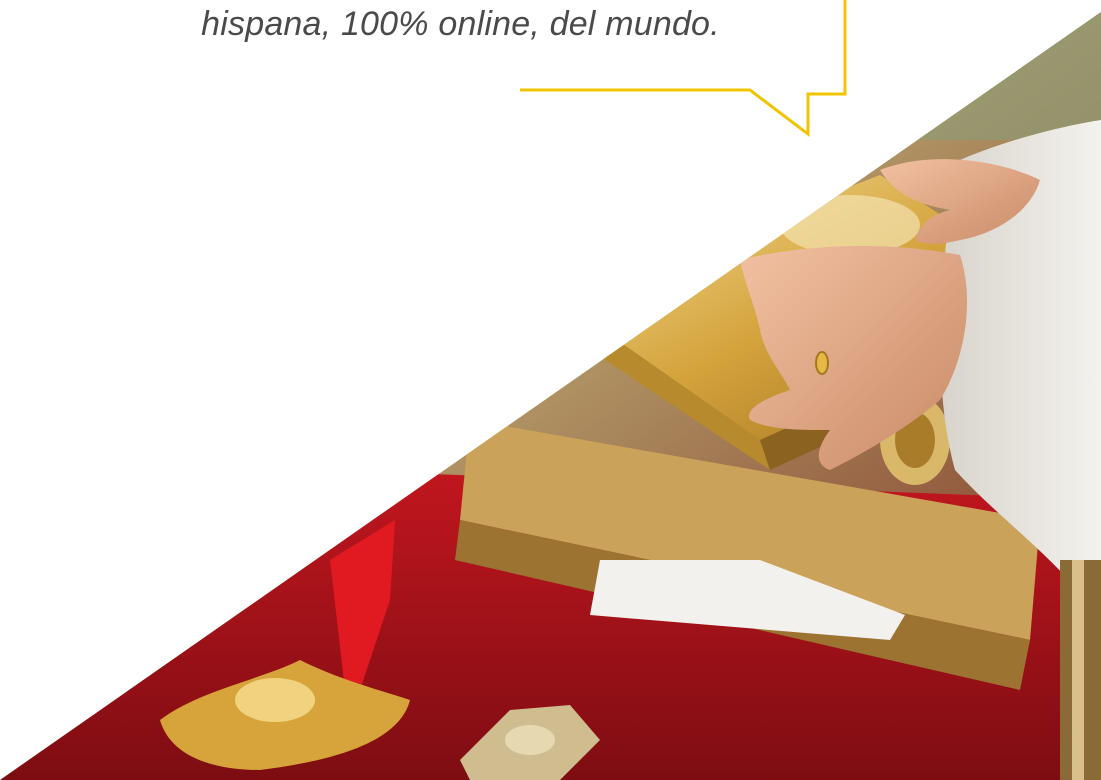 The width and height of the screenshot is (1101, 780). I want to click on quote-text: hispana, 100% online, del mundo., so click(460, 24).